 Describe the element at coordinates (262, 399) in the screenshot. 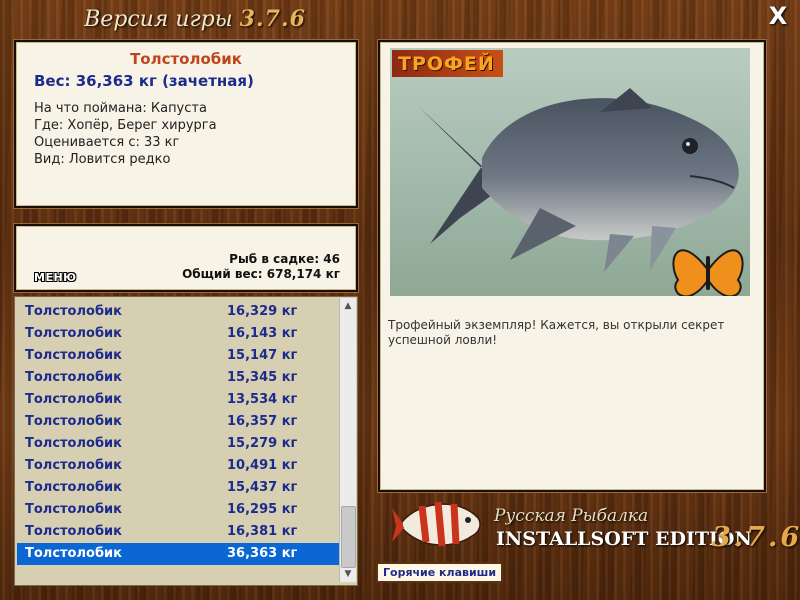

I see `list-item-weight: 13,534 кг` at that location.